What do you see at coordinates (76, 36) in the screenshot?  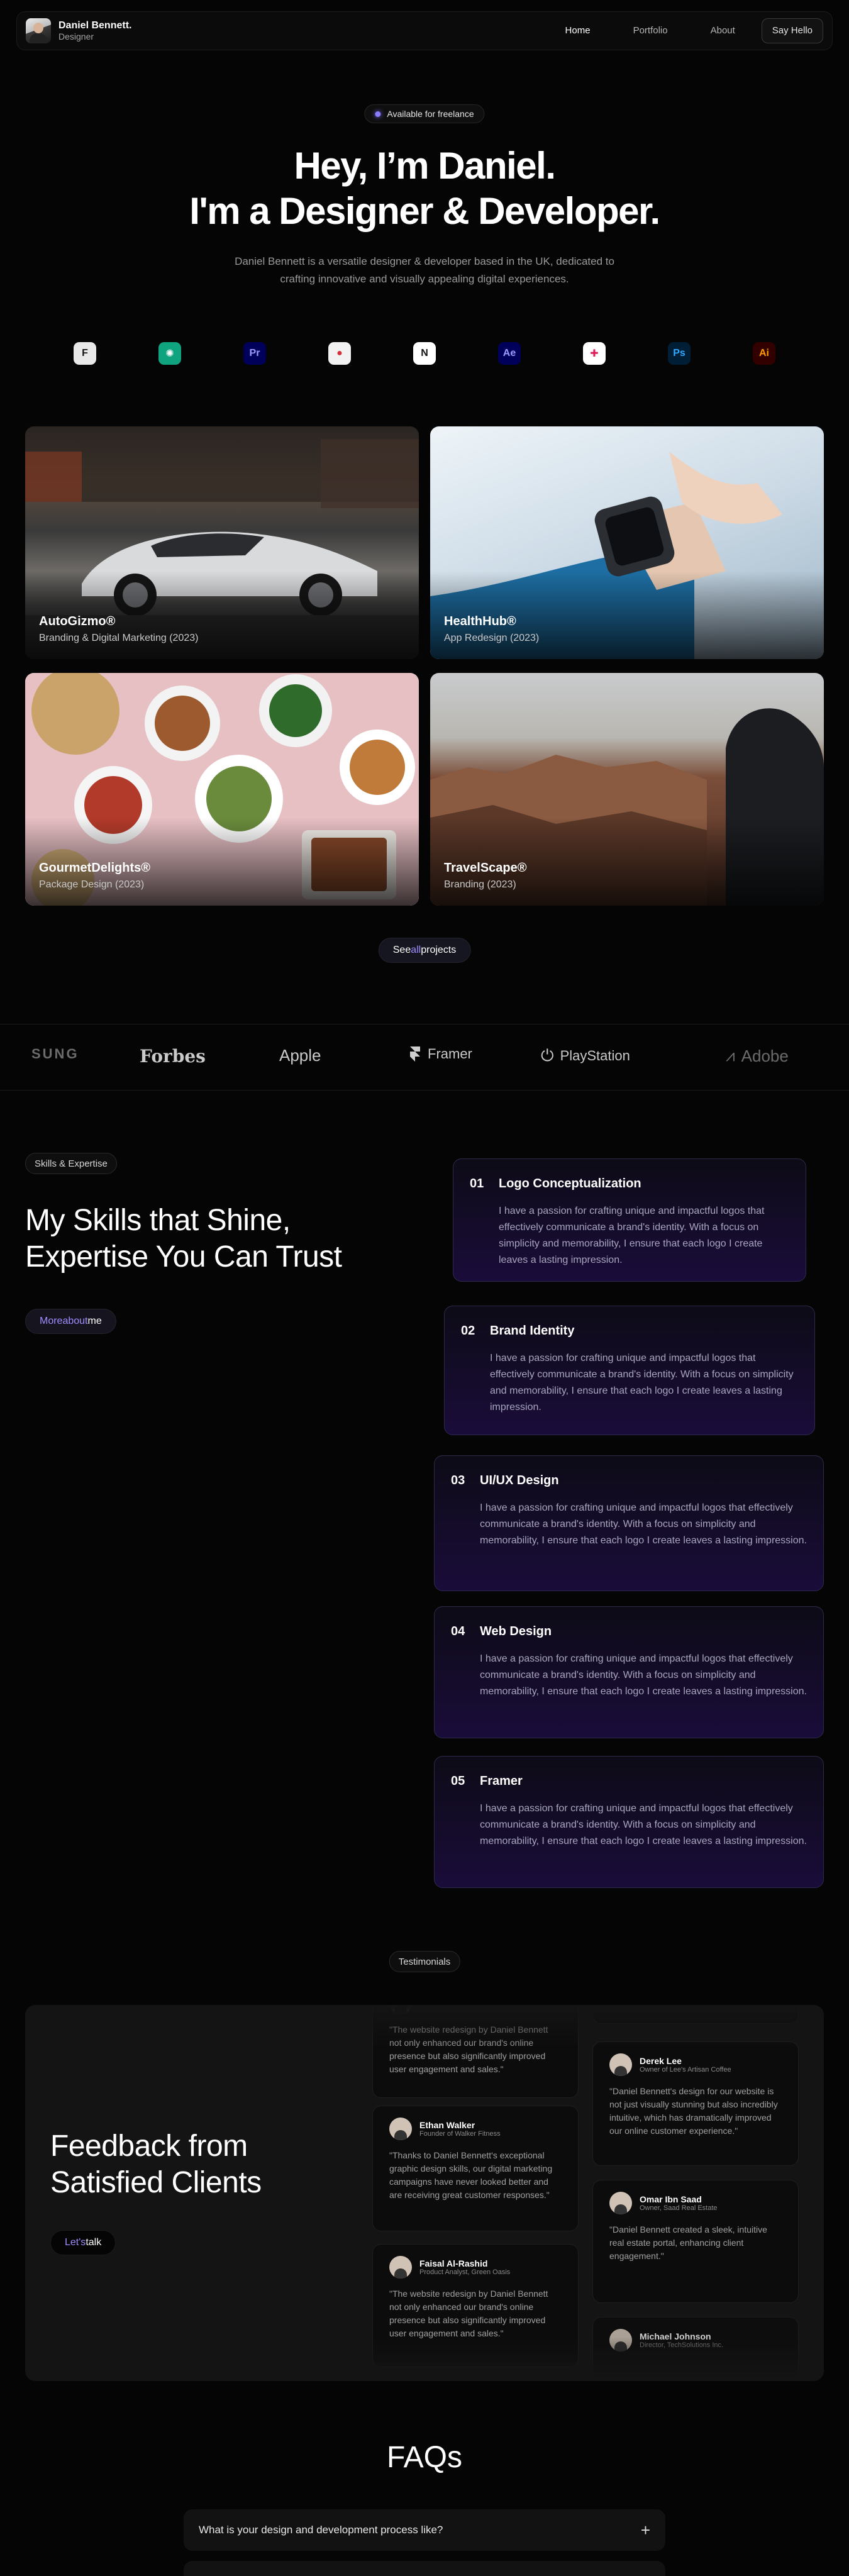 I see `brand-role: Designer` at bounding box center [76, 36].